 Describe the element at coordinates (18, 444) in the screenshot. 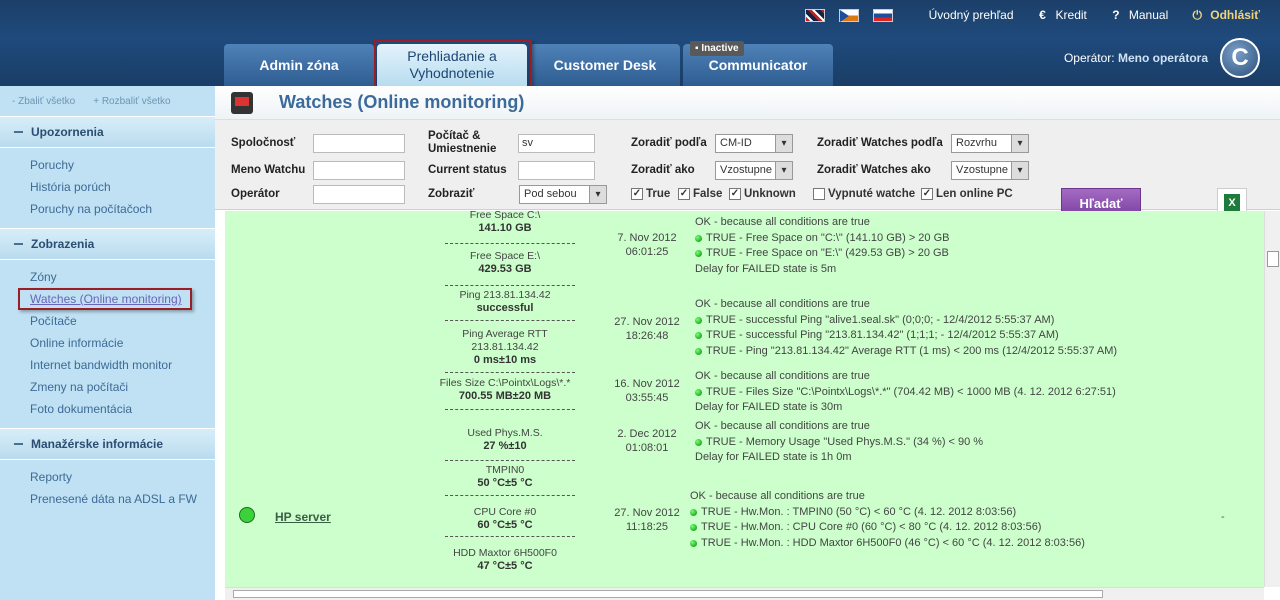

I see `minus-icon` at that location.